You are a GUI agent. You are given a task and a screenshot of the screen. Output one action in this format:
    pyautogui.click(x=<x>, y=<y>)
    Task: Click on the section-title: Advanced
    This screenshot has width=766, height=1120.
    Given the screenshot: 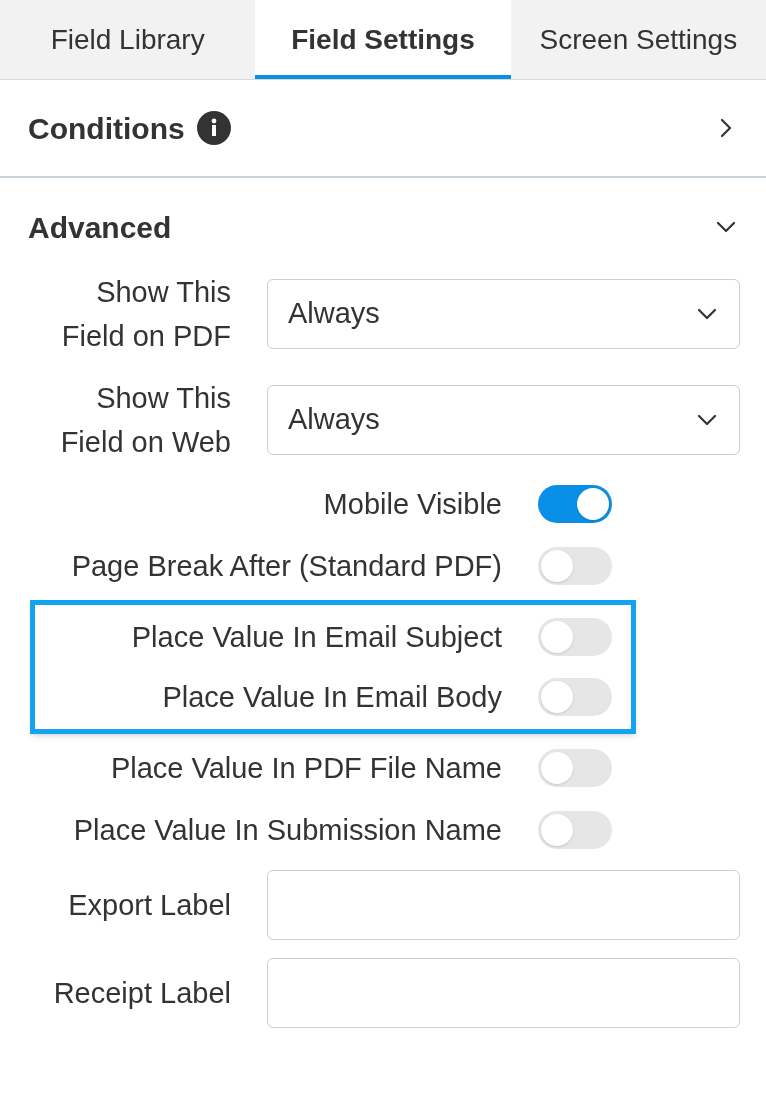 What is the action you would take?
    pyautogui.click(x=100, y=227)
    